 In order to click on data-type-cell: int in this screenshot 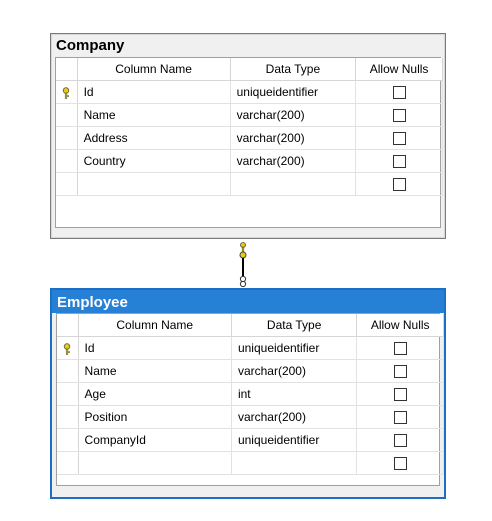, I will do `click(294, 394)`.